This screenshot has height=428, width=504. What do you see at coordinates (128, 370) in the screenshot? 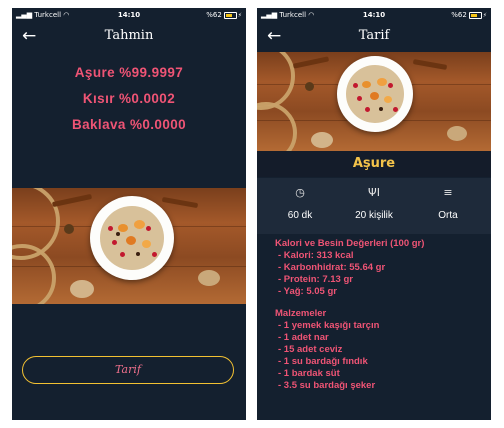
I see `recipe-button: Tarif` at bounding box center [128, 370].